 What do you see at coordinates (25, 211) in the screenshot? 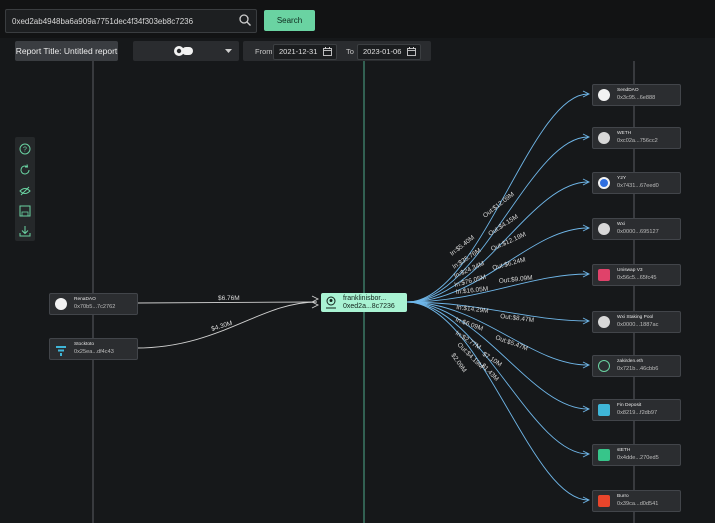
I see `save-icon` at bounding box center [25, 211].